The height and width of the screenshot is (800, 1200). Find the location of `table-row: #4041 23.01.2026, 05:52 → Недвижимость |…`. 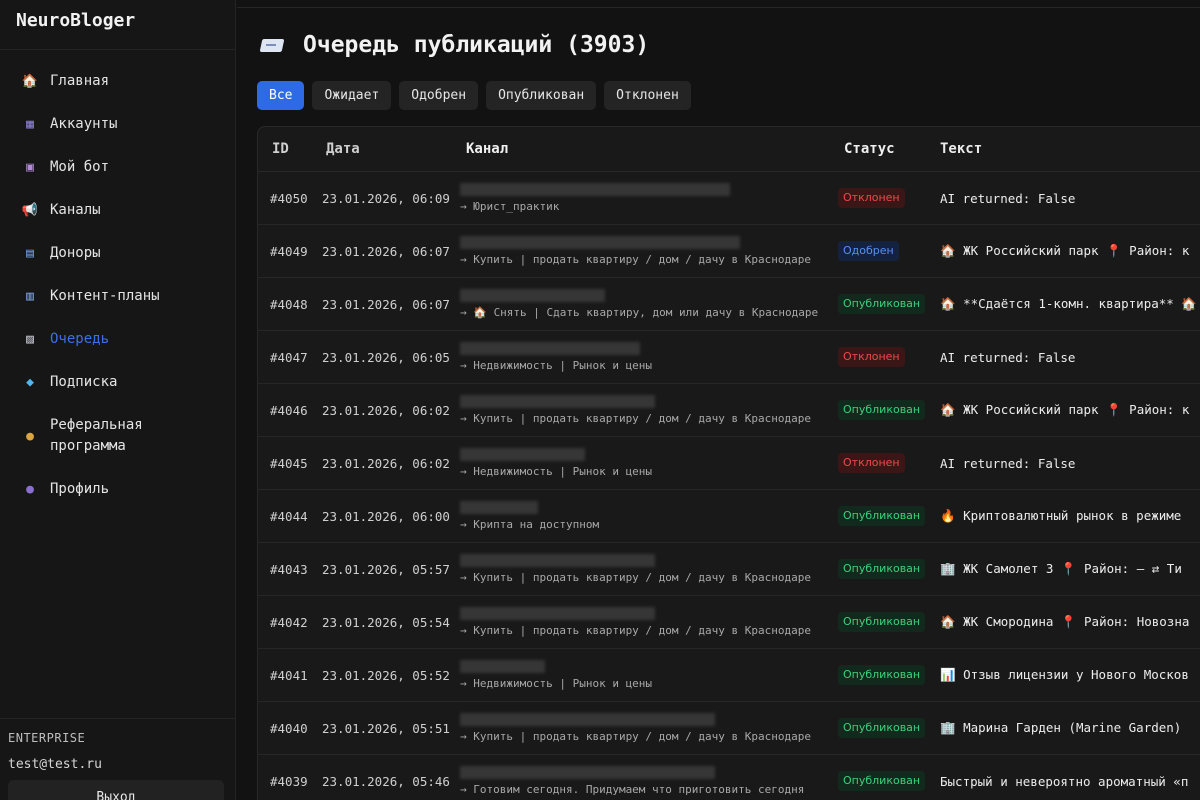

table-row: #4041 23.01.2026, 05:52 → Недвижимость |… is located at coordinates (729, 675).